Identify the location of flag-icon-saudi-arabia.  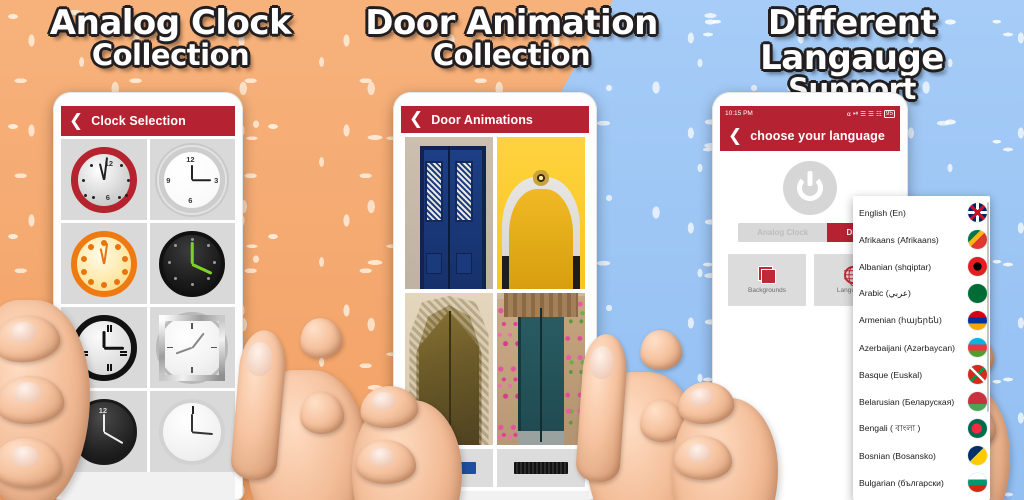
(977, 293).